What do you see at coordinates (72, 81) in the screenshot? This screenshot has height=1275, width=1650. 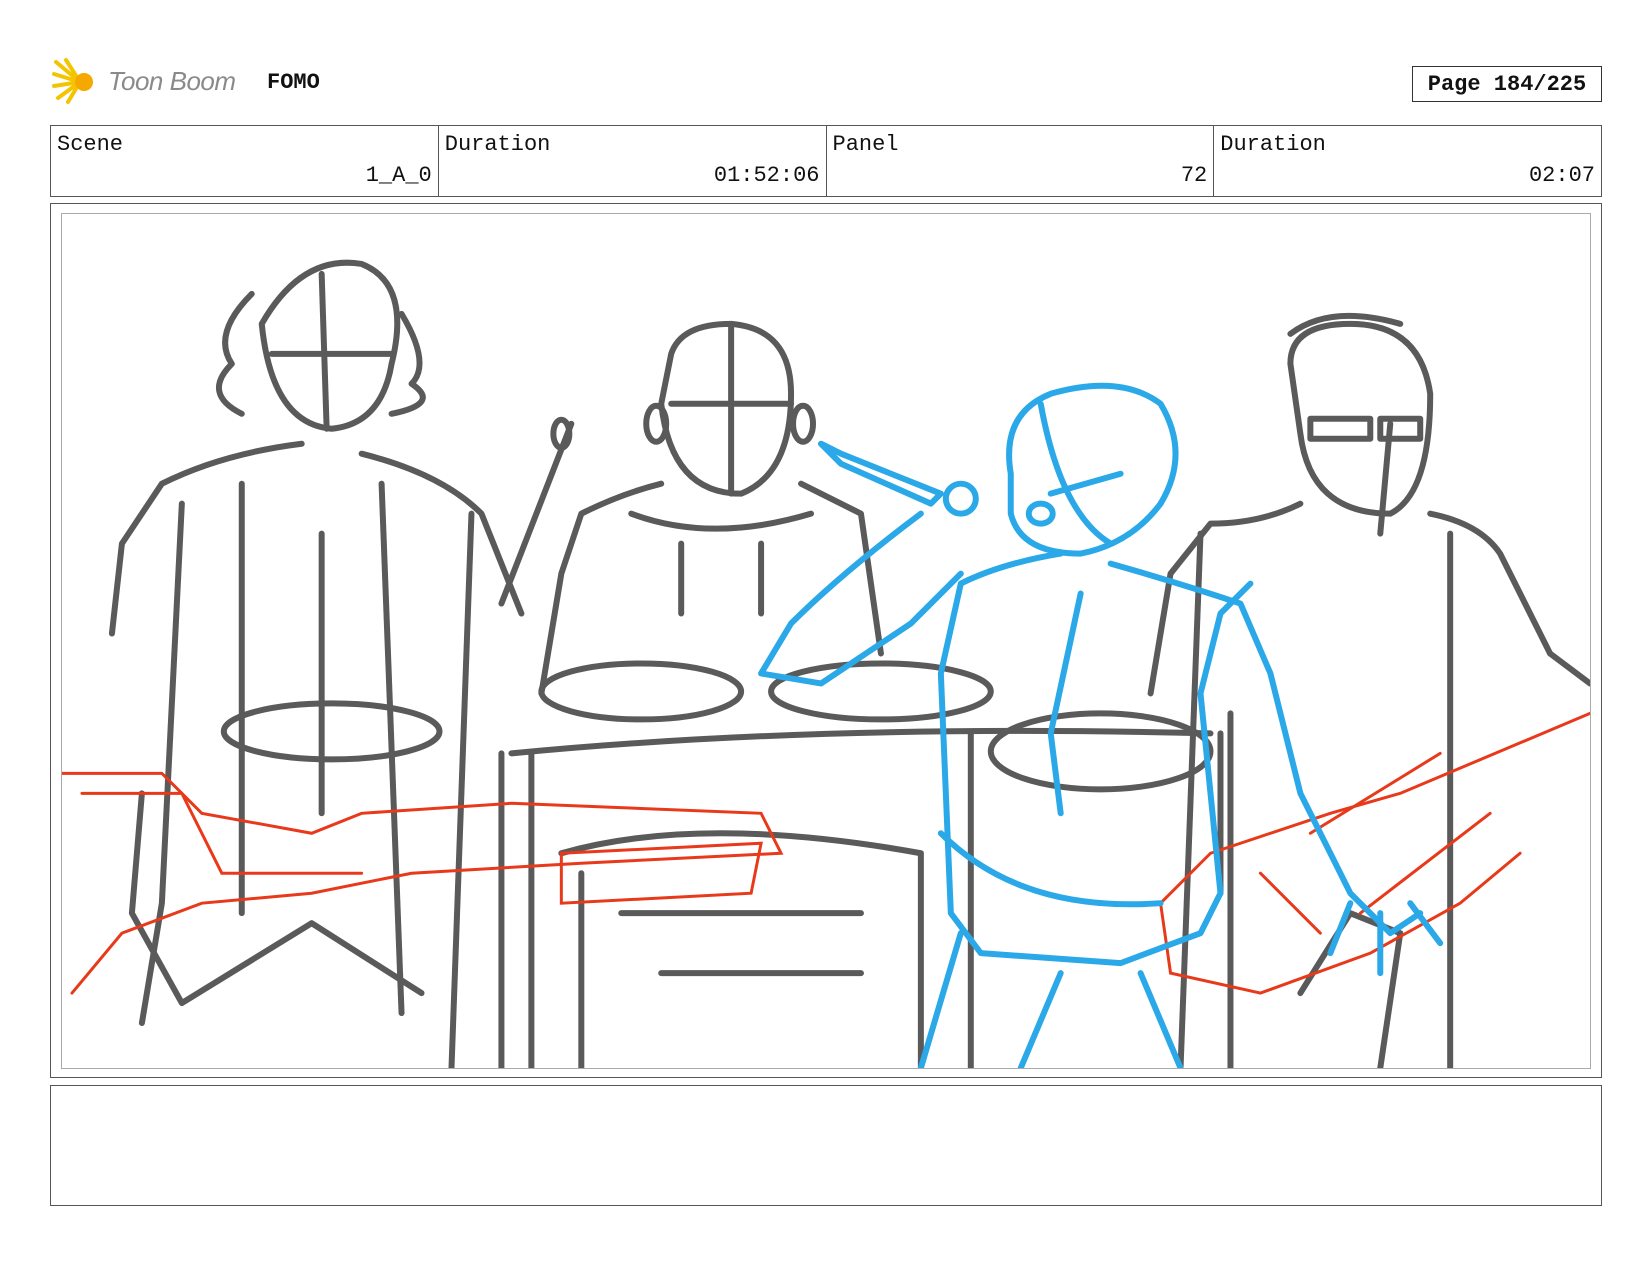 I see `starburst-logo-icon` at bounding box center [72, 81].